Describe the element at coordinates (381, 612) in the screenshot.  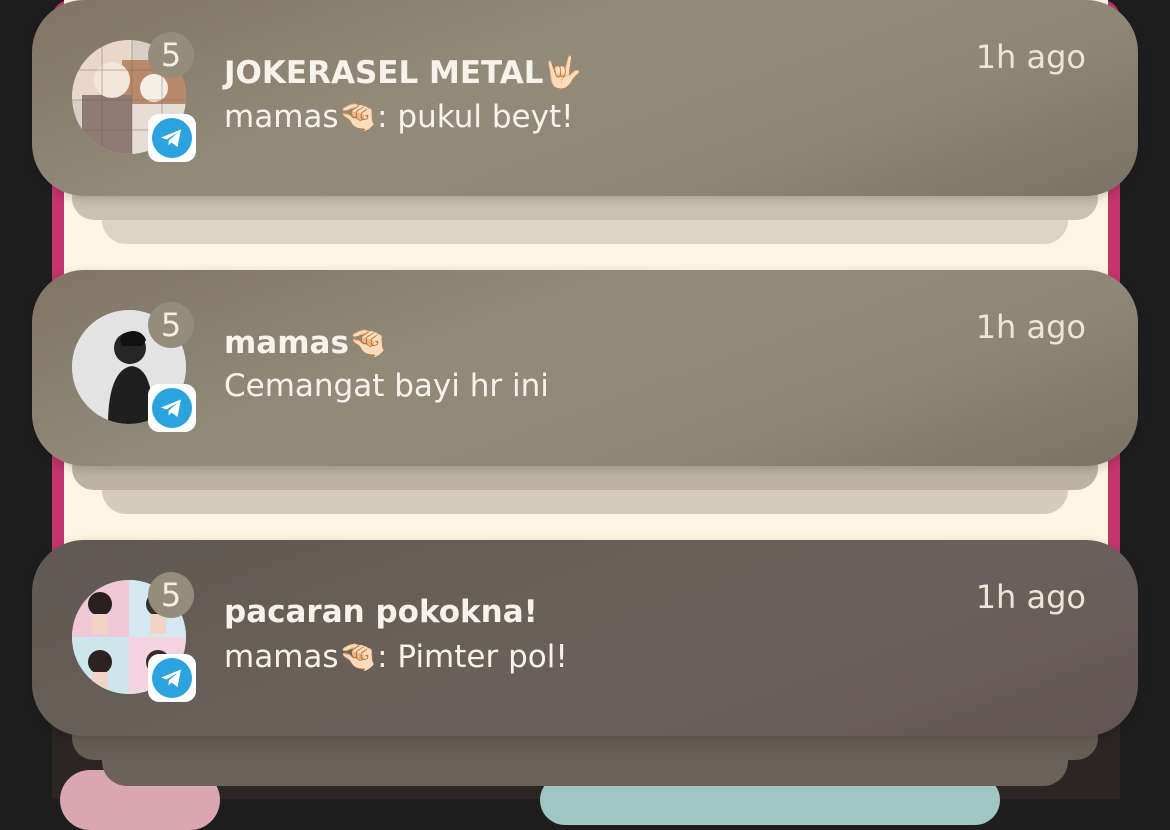
I see `notification-title: pacaran pokokna!` at that location.